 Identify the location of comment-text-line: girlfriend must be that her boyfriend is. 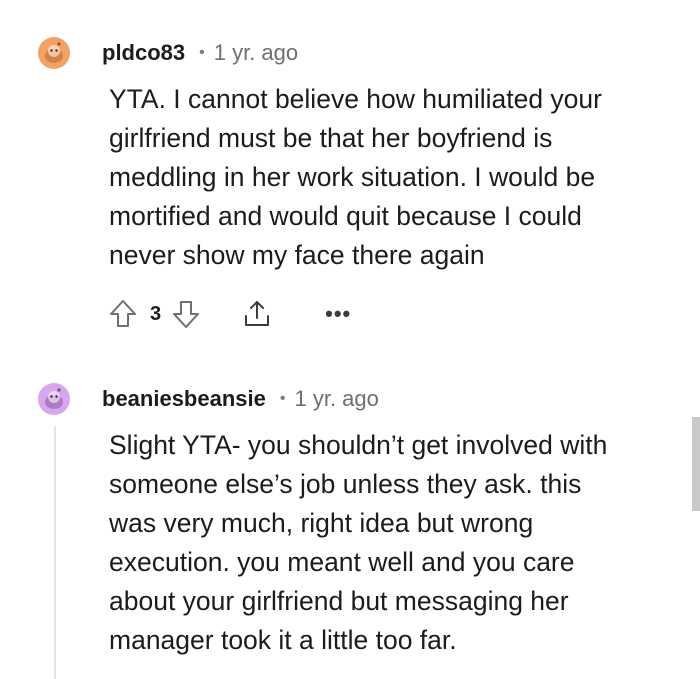
(331, 138).